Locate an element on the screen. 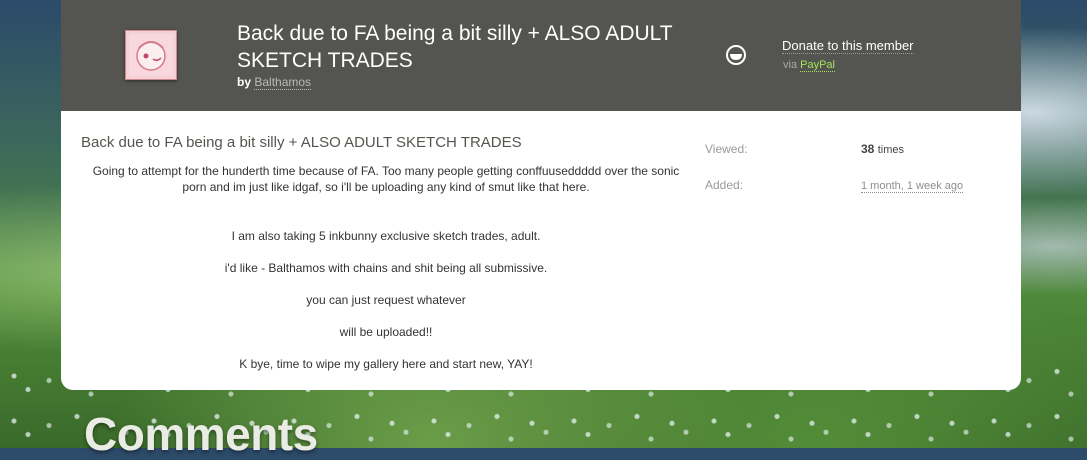 The height and width of the screenshot is (460, 1087). donate-via: via PayPal is located at coordinates (809, 65).